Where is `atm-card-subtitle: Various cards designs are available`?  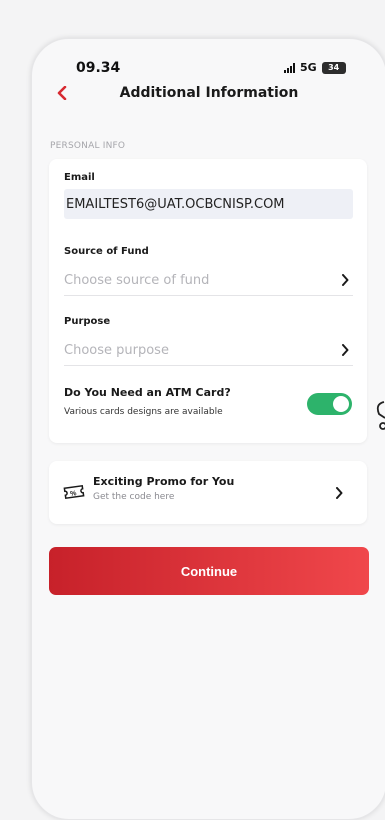
atm-card-subtitle: Various cards designs are available is located at coordinates (143, 412).